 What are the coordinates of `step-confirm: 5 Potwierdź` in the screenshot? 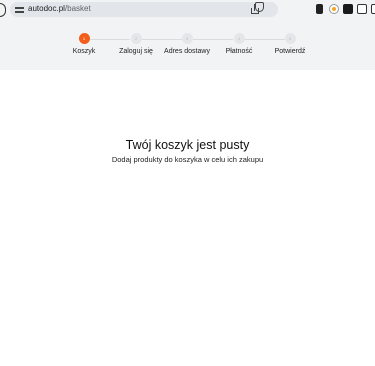 It's located at (290, 44).